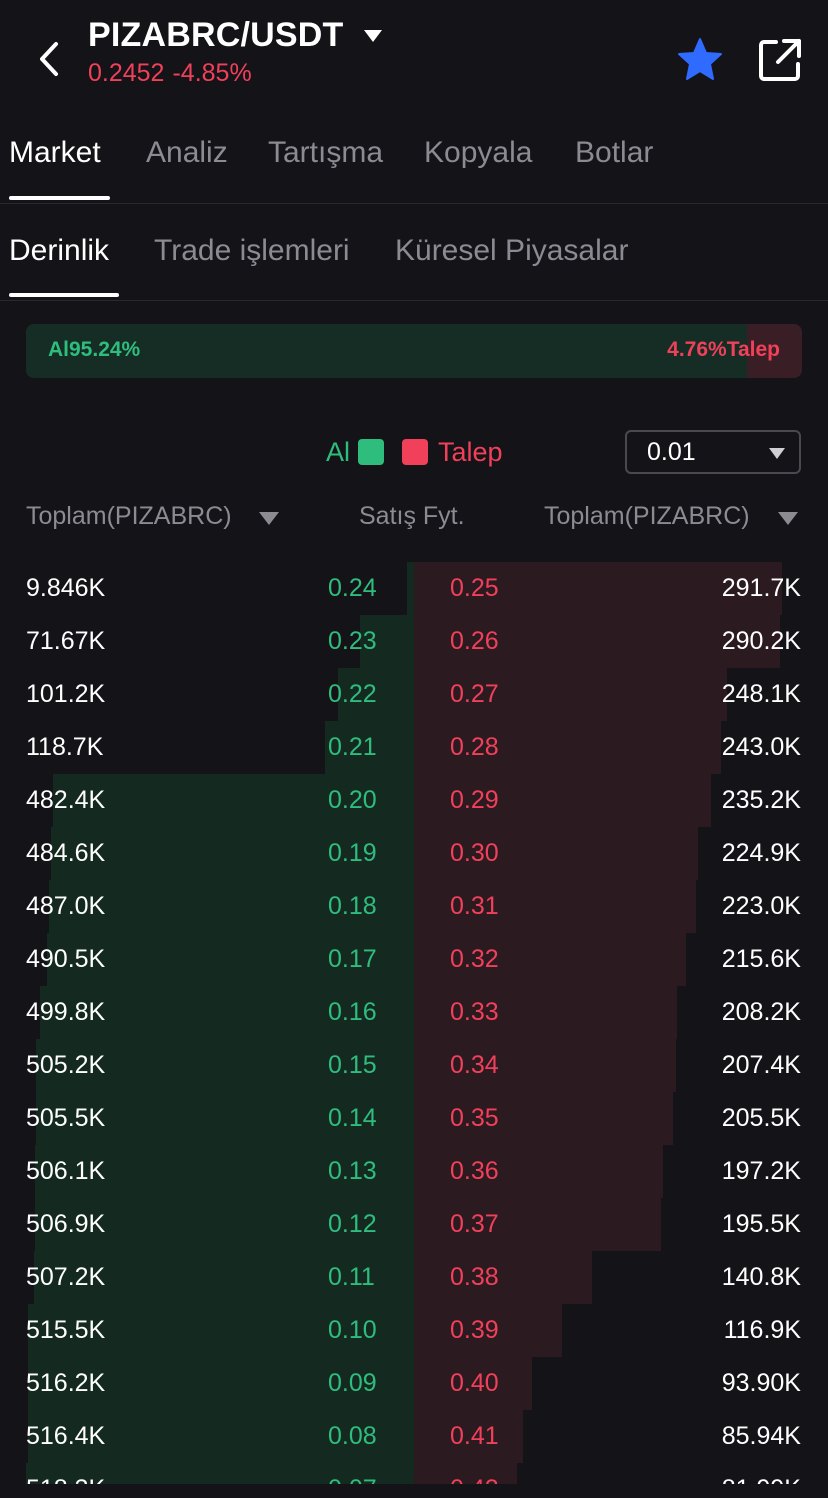  Describe the element at coordinates (66, 853) in the screenshot. I see `bid-total-cell: 484.6K` at that location.